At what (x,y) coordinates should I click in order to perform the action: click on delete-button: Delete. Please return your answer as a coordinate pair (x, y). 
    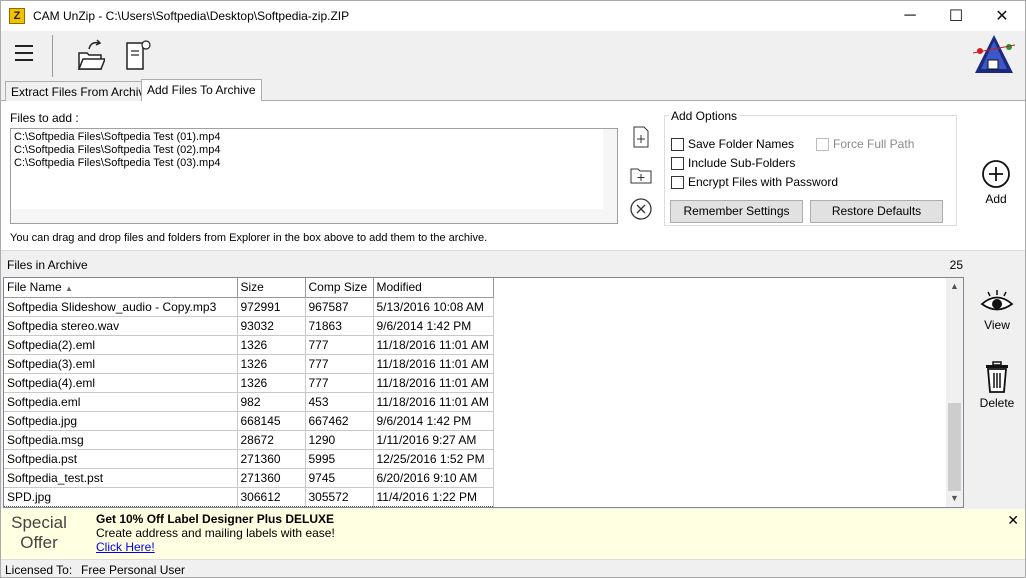
    Looking at the image, I should click on (997, 385).